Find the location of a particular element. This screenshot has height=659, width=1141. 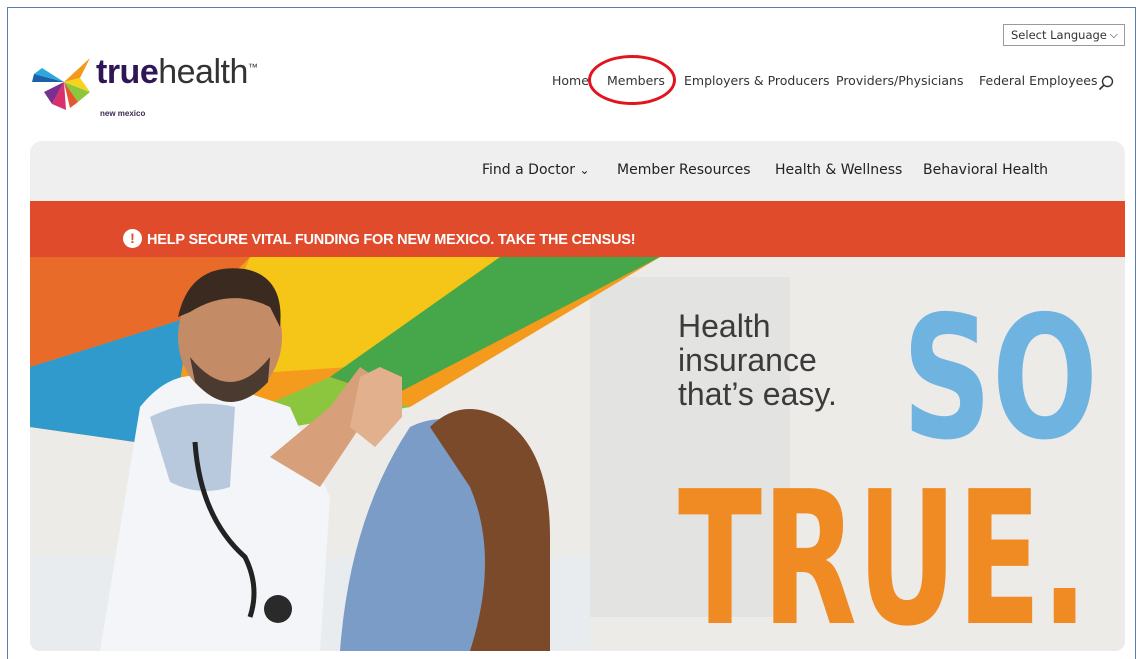

subnav-find-a-doctor: Find a Doctor ⌄ is located at coordinates (536, 170).